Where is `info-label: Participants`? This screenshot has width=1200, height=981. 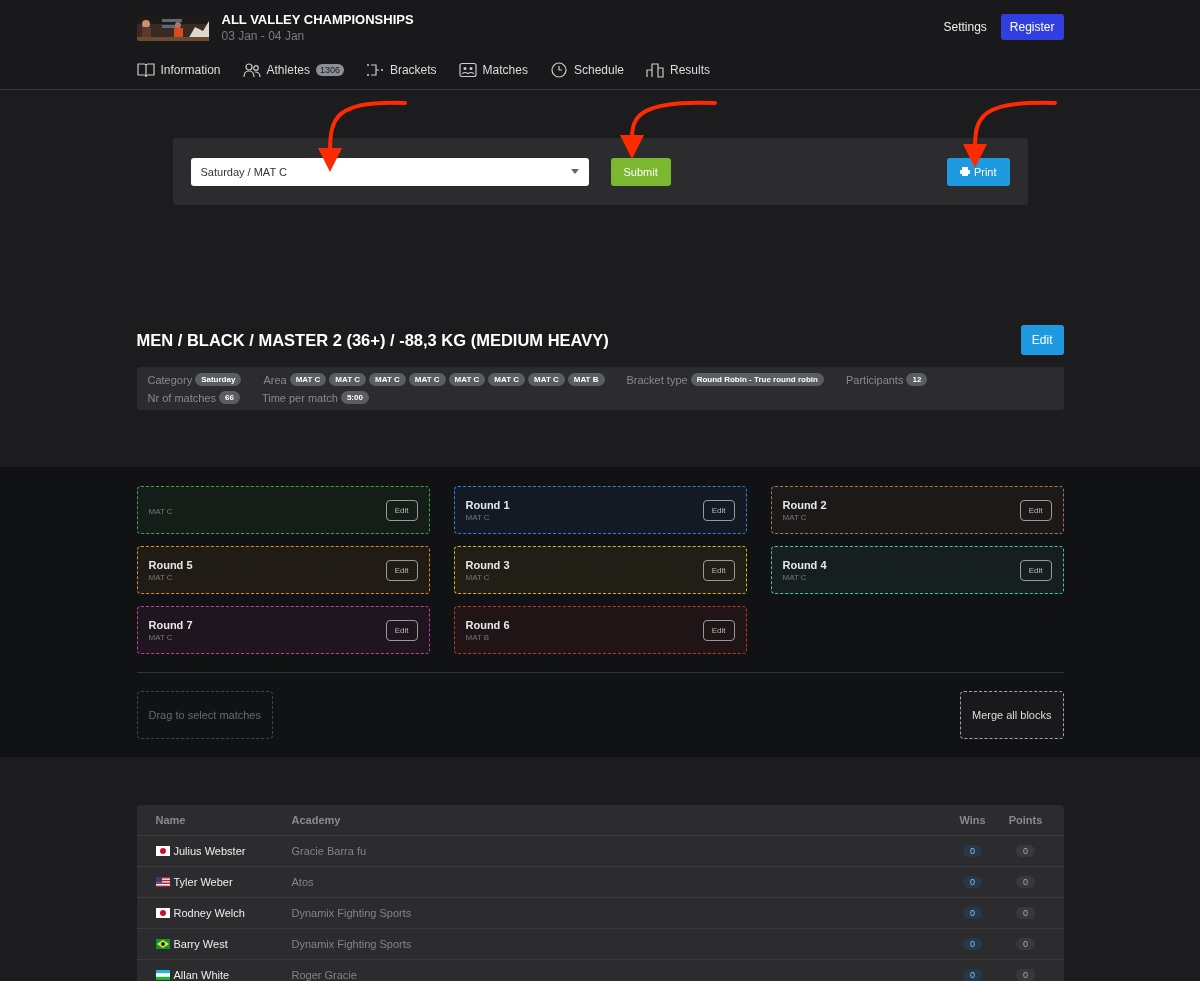 info-label: Participants is located at coordinates (874, 379).